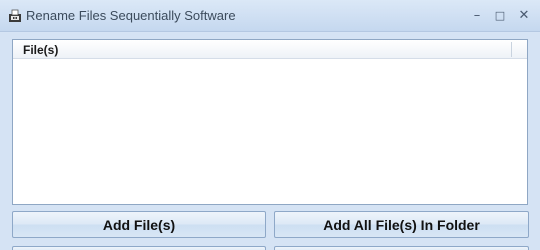 This screenshot has height=250, width=540. Describe the element at coordinates (270, 49) in the screenshot. I see `file-list-header: File(s)` at that location.